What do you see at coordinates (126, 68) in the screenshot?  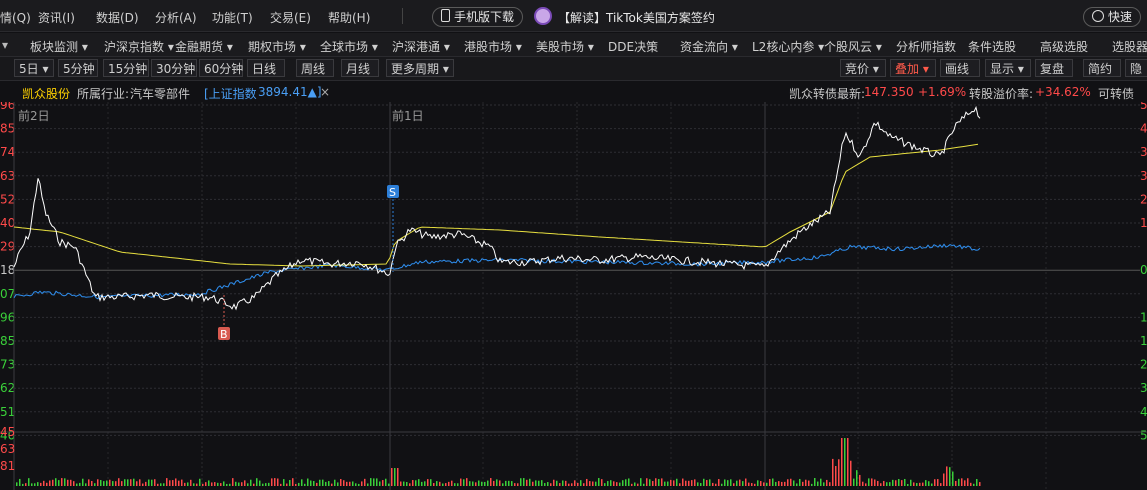 I see `period-15min: 15分钟` at bounding box center [126, 68].